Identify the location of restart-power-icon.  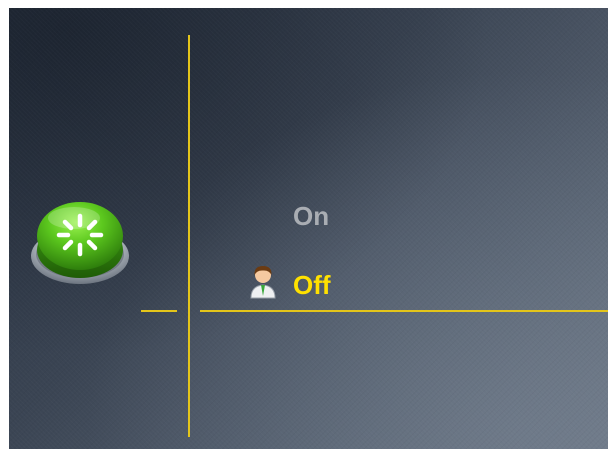
(80, 243).